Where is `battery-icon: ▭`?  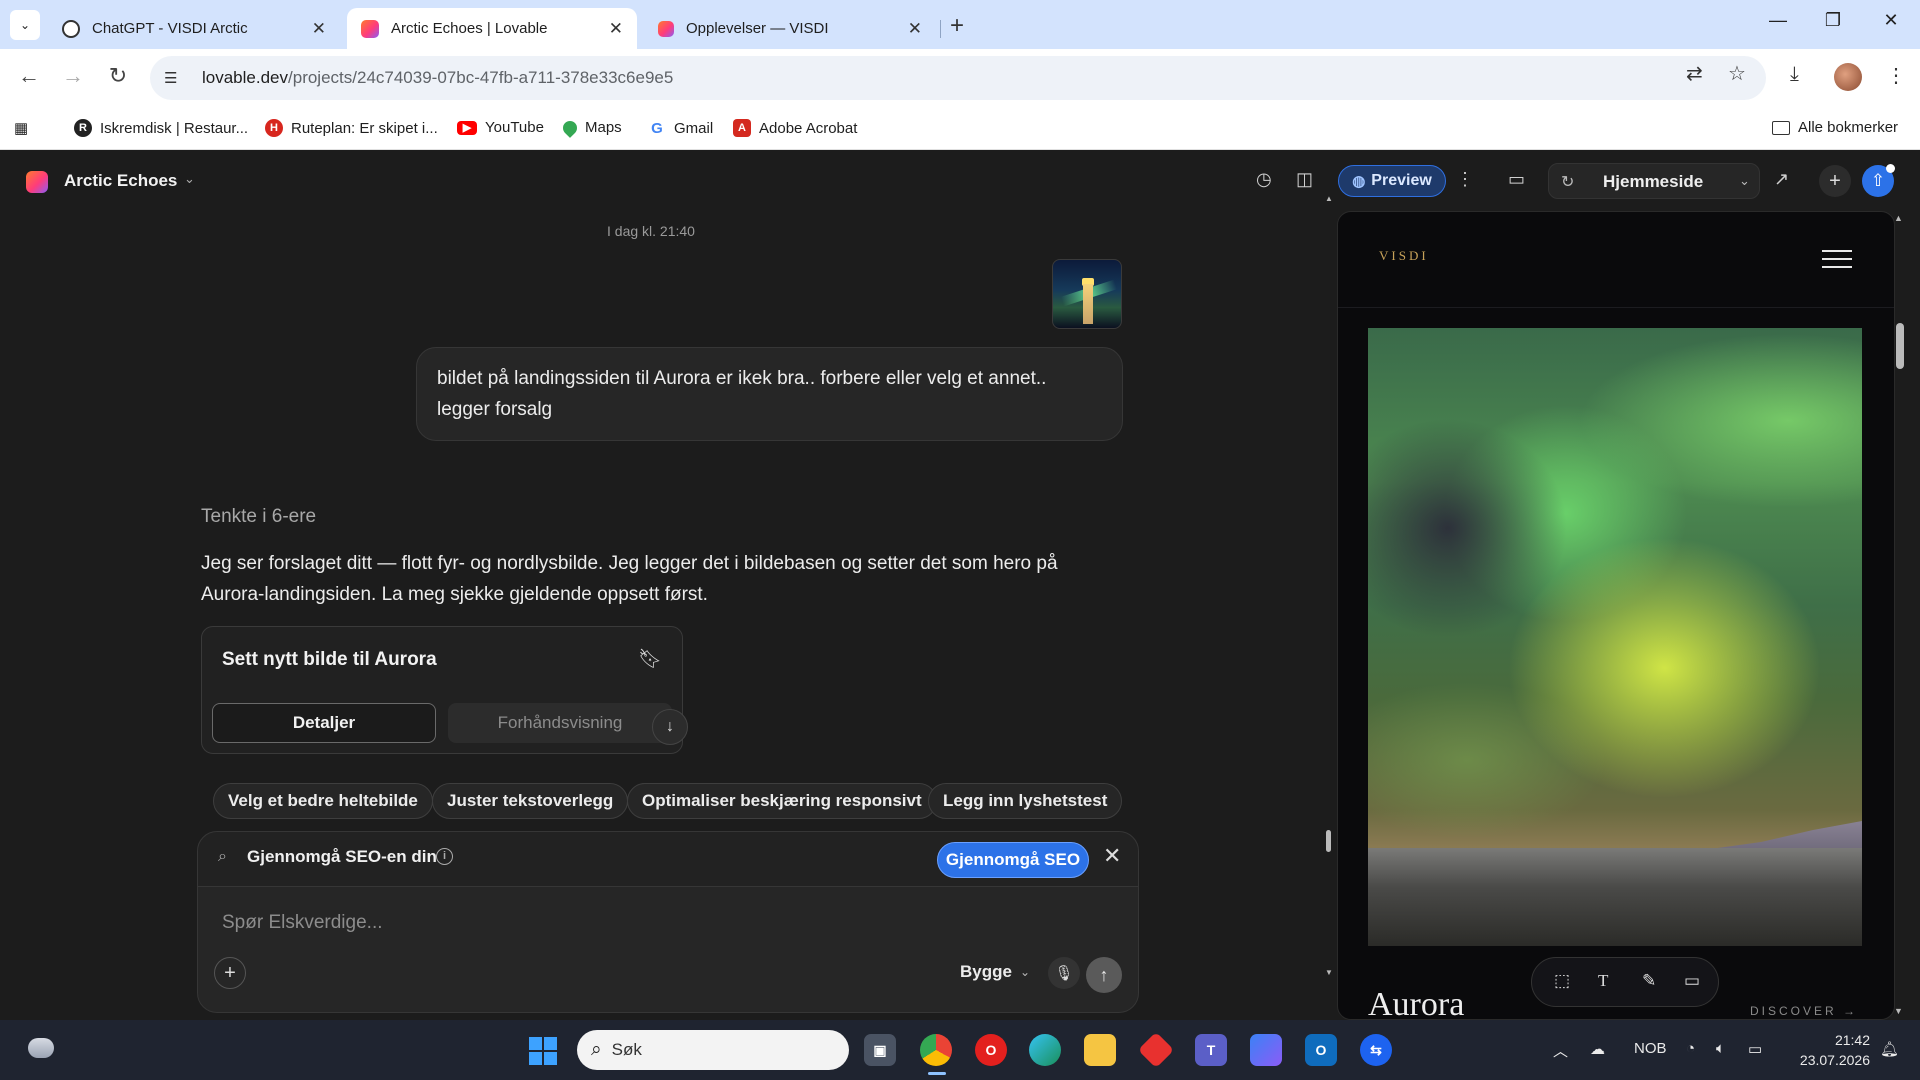 battery-icon: ▭ is located at coordinates (1755, 1049).